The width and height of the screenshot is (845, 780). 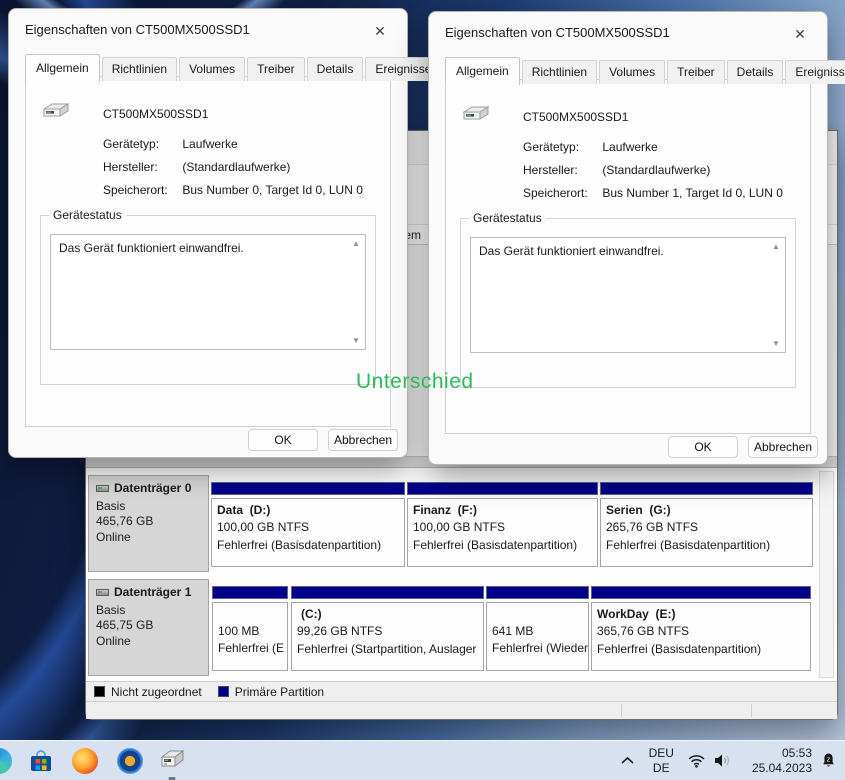 What do you see at coordinates (223, 691) in the screenshot?
I see `primary-partition-swatch` at bounding box center [223, 691].